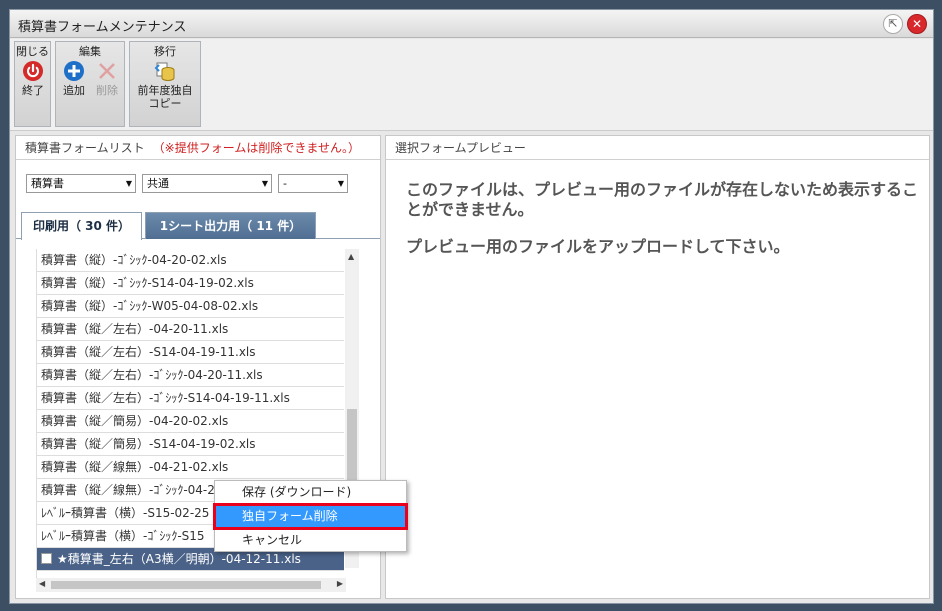 This screenshot has height=611, width=942. Describe the element at coordinates (190, 352) in the screenshot. I see `list-item: 積算書（縦／左右）-S14-04-19-11.xls` at that location.